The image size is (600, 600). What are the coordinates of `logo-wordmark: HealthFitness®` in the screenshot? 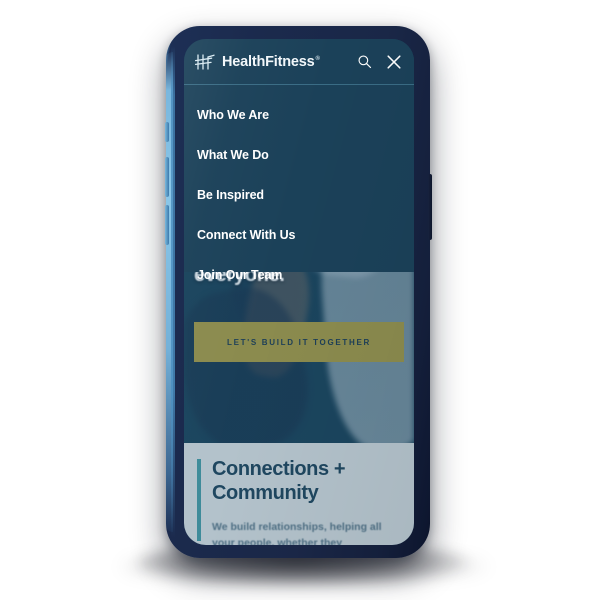 It's located at (271, 62).